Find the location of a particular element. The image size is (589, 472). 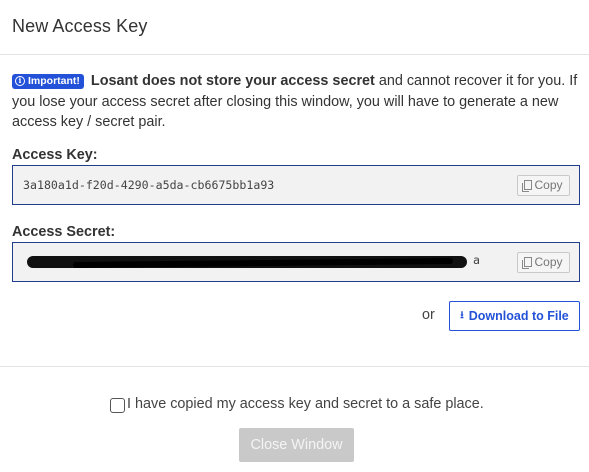

or-text: or is located at coordinates (428, 315).